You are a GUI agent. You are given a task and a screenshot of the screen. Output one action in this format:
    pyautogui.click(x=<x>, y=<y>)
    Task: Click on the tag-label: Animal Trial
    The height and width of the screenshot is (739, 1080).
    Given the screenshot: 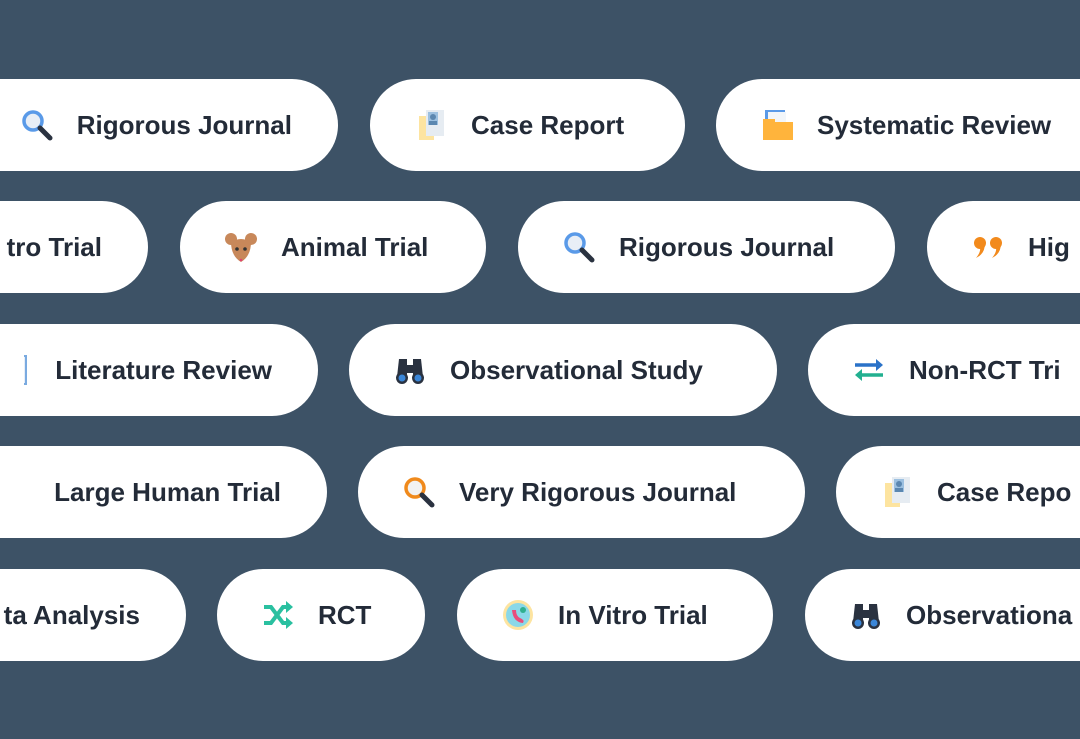 What is the action you would take?
    pyautogui.click(x=355, y=246)
    